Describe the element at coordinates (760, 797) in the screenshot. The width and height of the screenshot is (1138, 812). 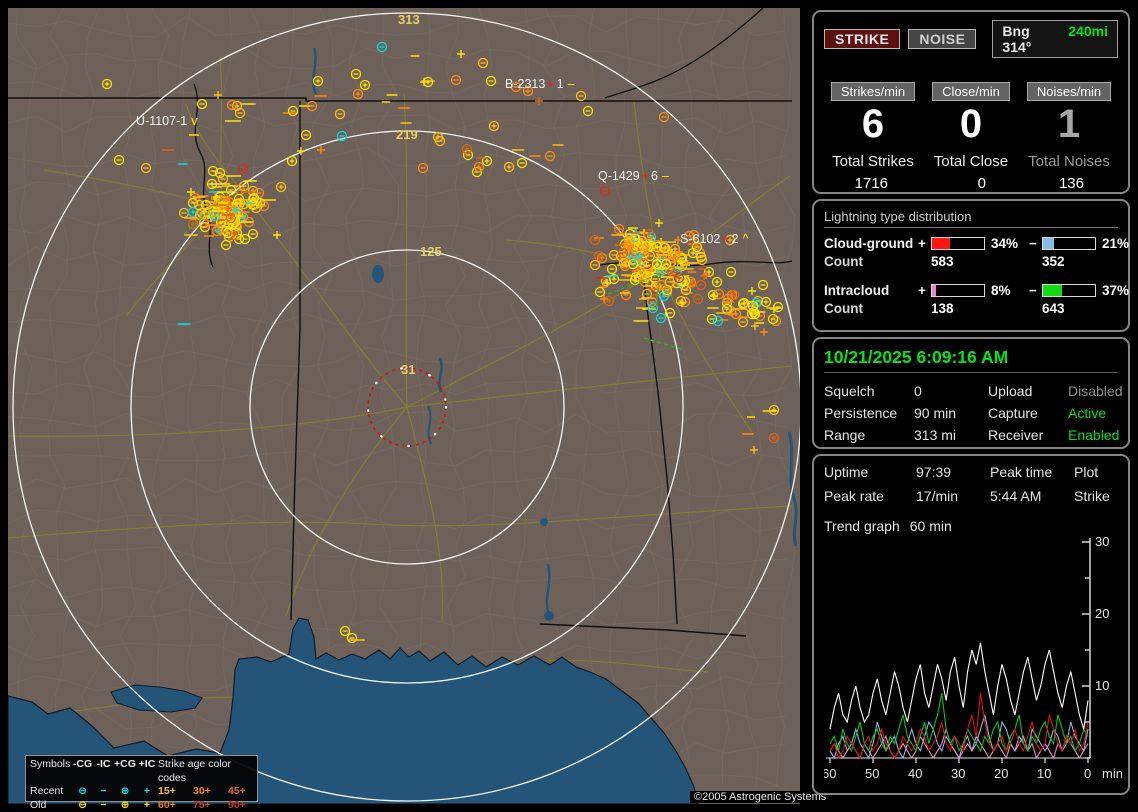
I see `copyright-text: ©2005 Astrogenic Systems` at that location.